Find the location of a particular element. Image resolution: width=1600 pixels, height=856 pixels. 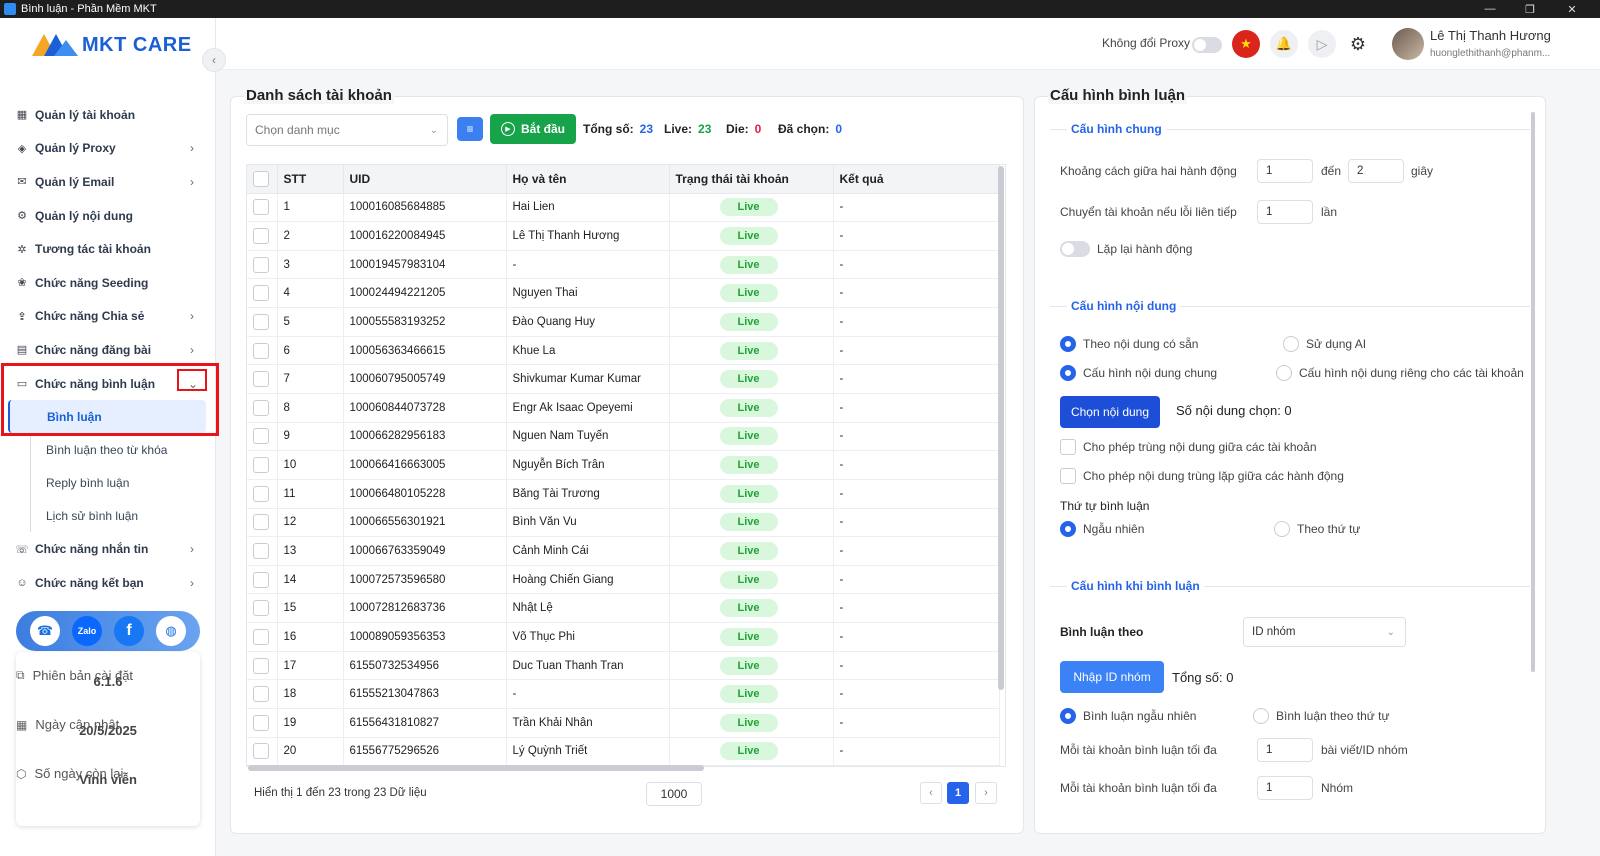

switch-account-input: 1 is located at coordinates (1285, 212).